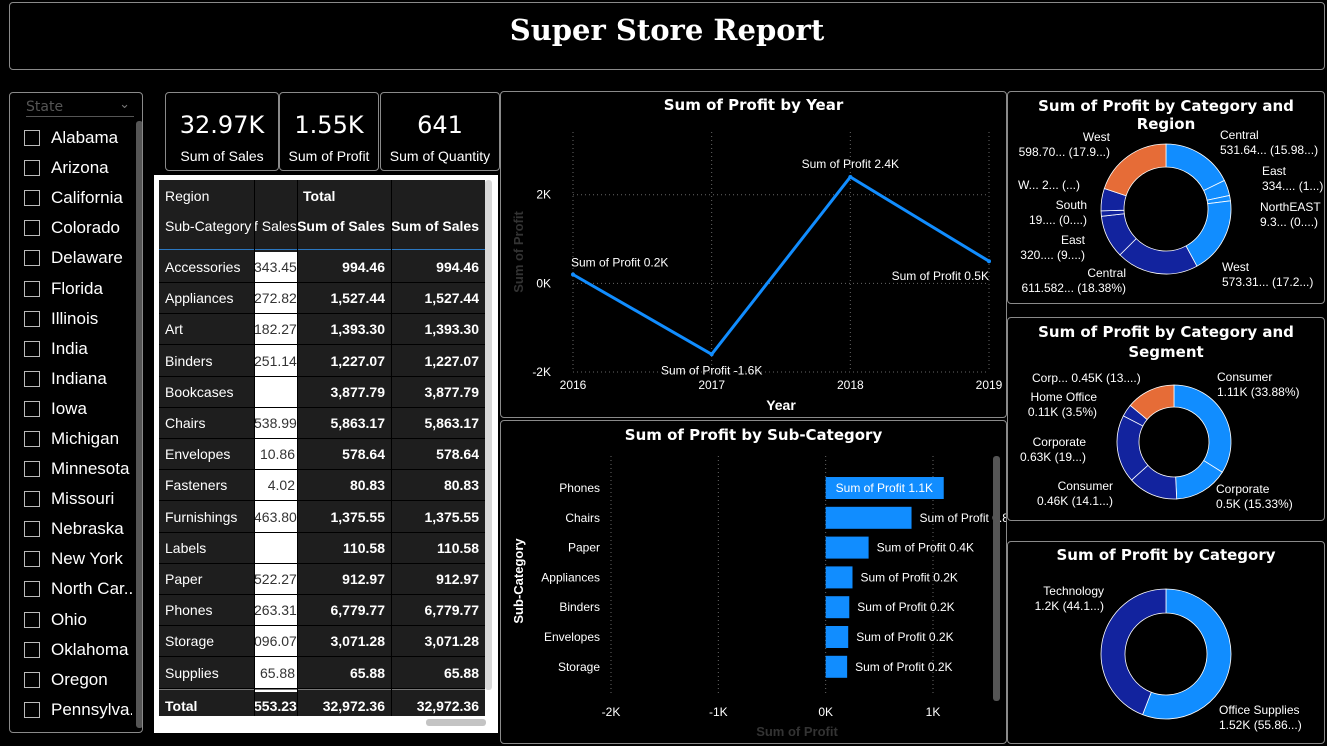 Image resolution: width=1327 pixels, height=746 pixels. I want to click on header-sum-of-sales: Sum of Sales, so click(341, 226).